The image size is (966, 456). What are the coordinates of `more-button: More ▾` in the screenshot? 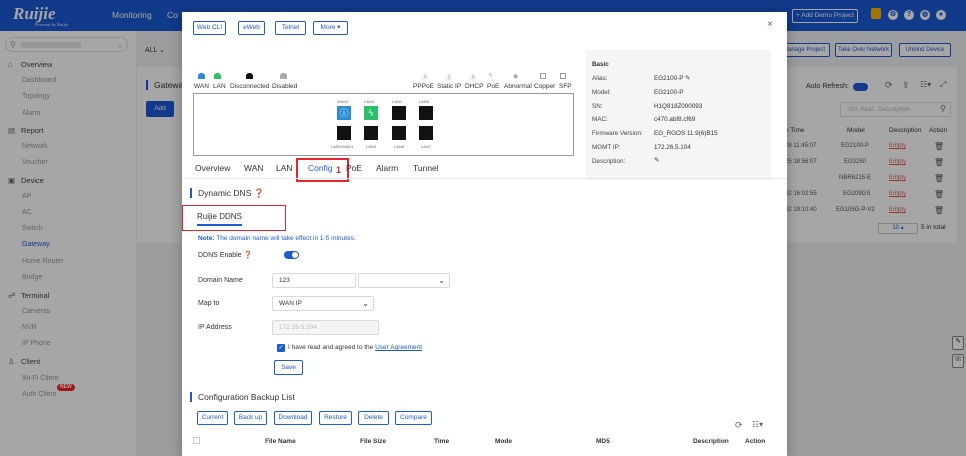 It's located at (330, 28).